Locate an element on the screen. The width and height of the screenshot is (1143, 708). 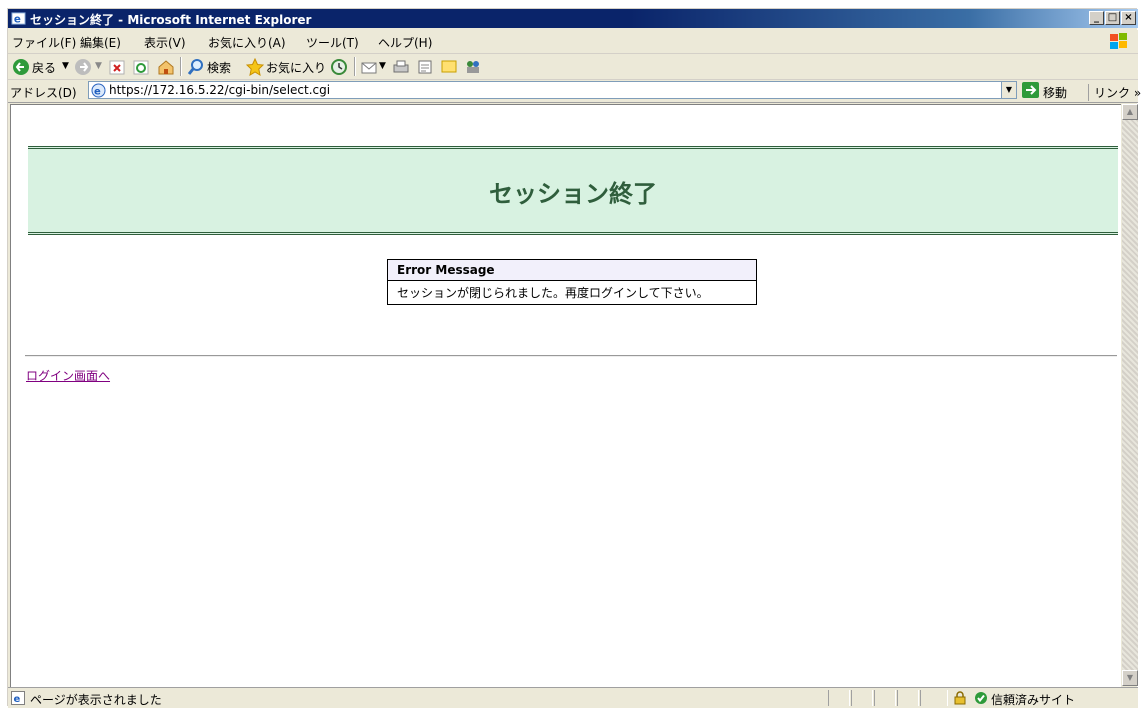
page-banner: セッション終了 is located at coordinates (573, 190).